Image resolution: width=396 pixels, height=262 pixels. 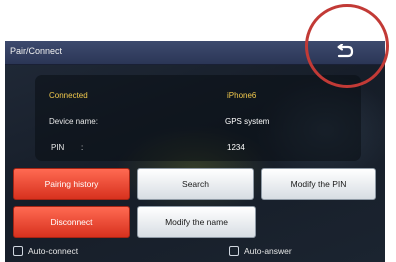 I want to click on device-name-label: Device name:, so click(x=73, y=121).